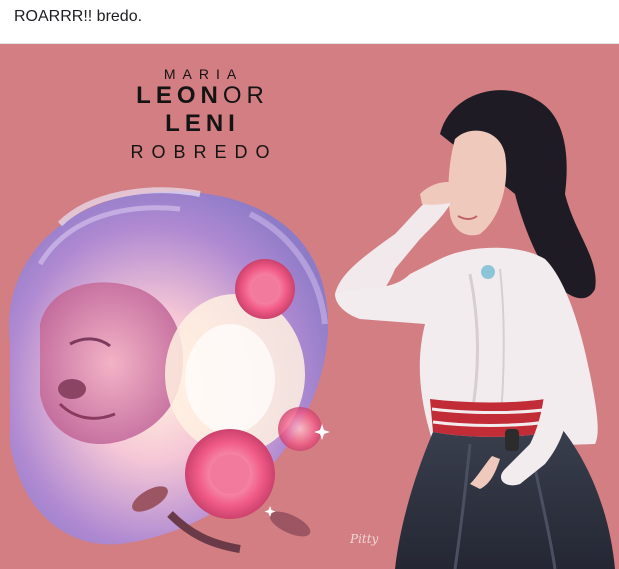 The width and height of the screenshot is (619, 569). What do you see at coordinates (78, 16) in the screenshot?
I see `post-caption: ROARRR!! bredo.` at bounding box center [78, 16].